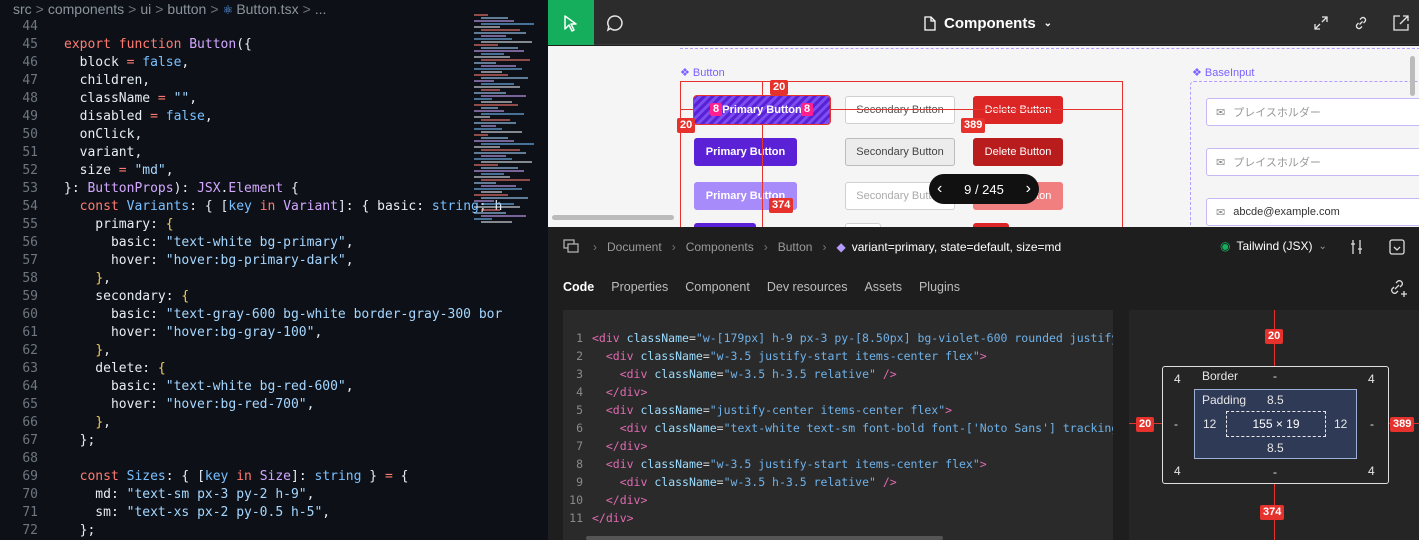 Image resolution: width=1419 pixels, height=540 pixels. Describe the element at coordinates (1401, 23) in the screenshot. I see `open-external-button` at that location.